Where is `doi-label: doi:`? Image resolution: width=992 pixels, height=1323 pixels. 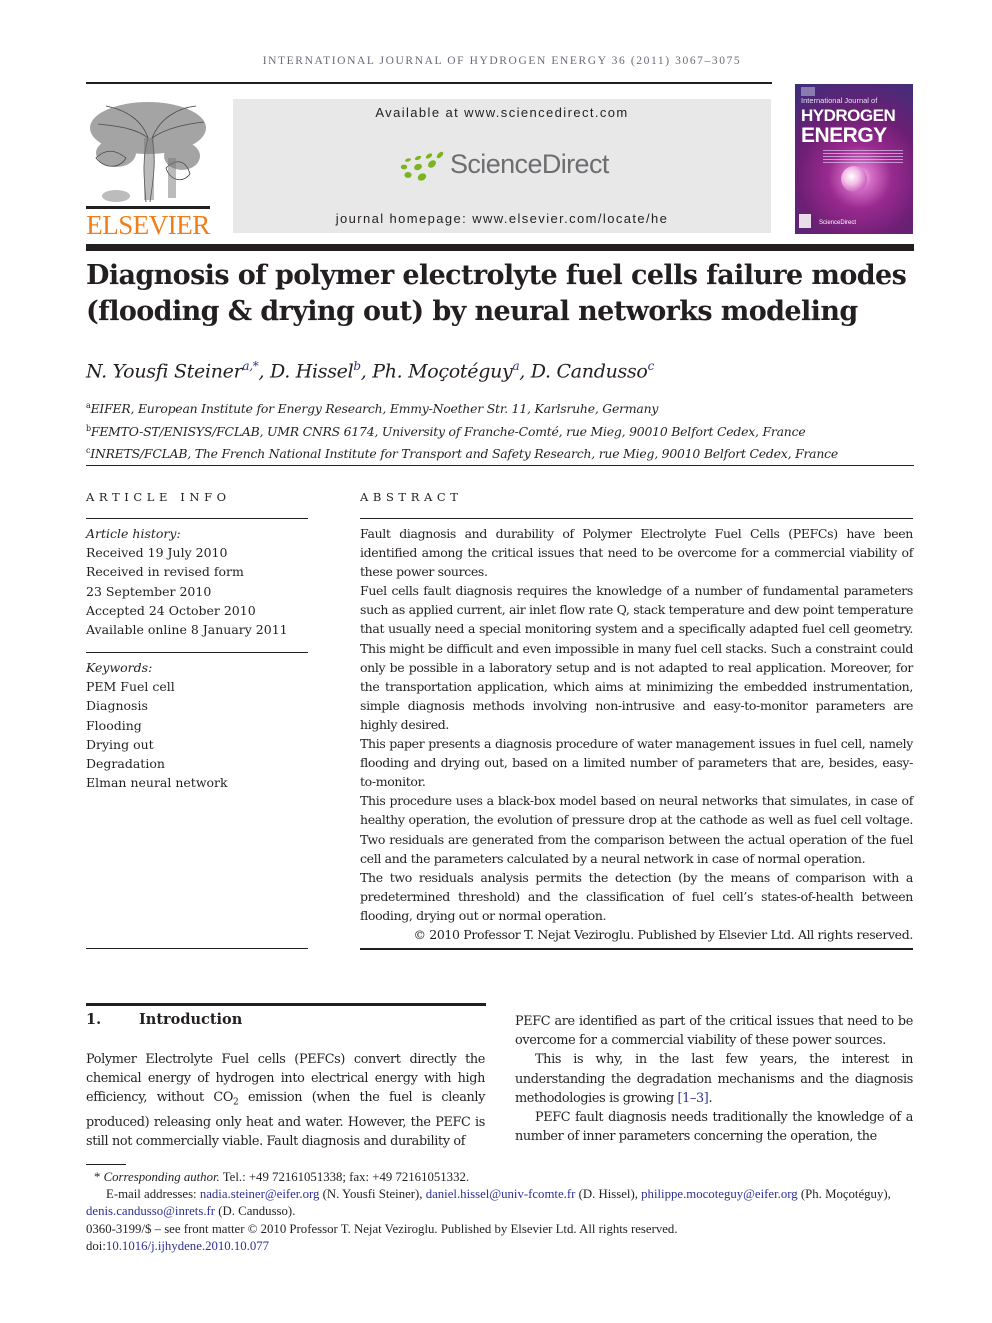
doi-label: doi: is located at coordinates (96, 1245).